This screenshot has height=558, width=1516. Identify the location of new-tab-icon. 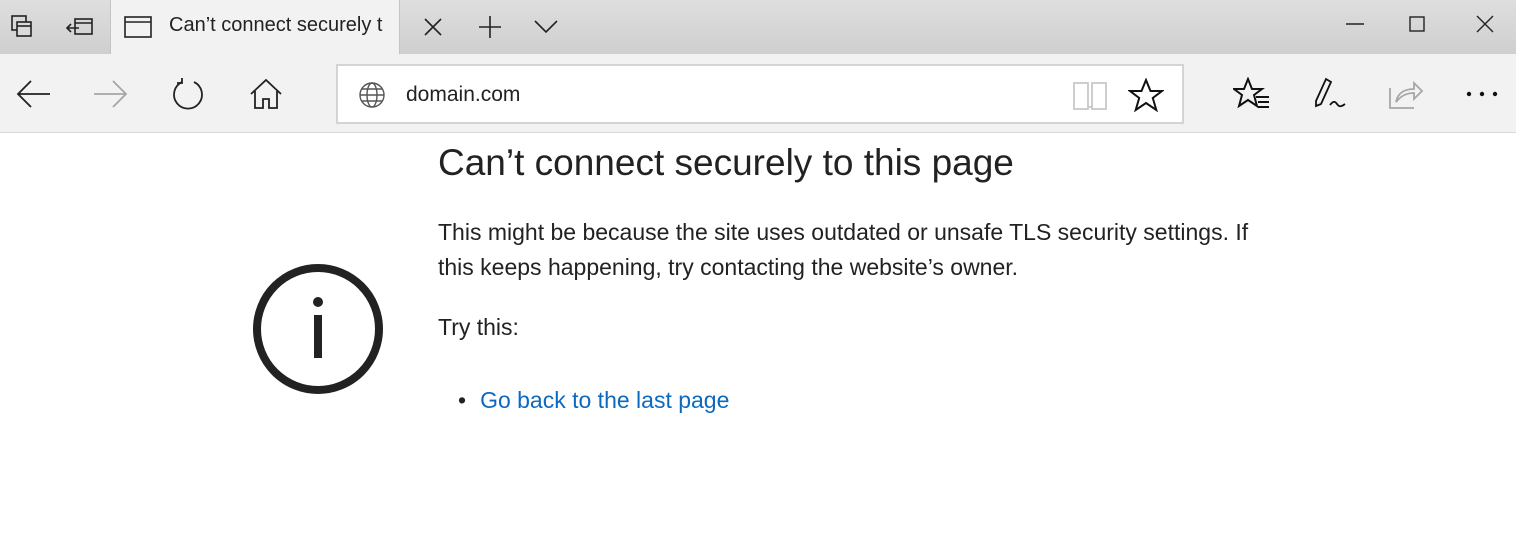
(490, 27).